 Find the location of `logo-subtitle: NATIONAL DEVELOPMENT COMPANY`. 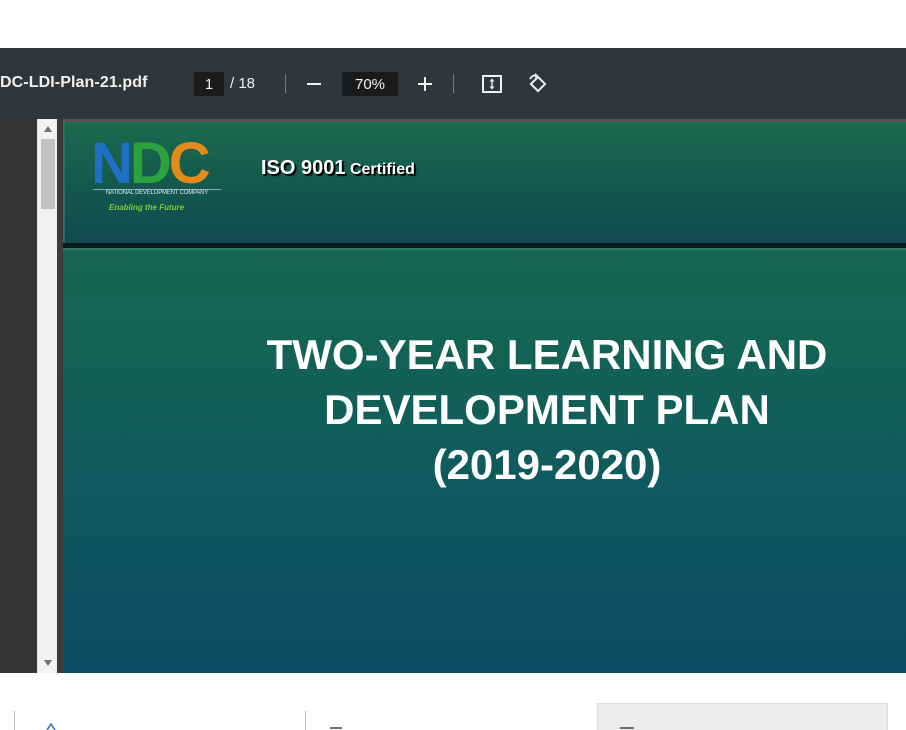

logo-subtitle: NATIONAL DEVELOPMENT COMPANY is located at coordinates (157, 192).